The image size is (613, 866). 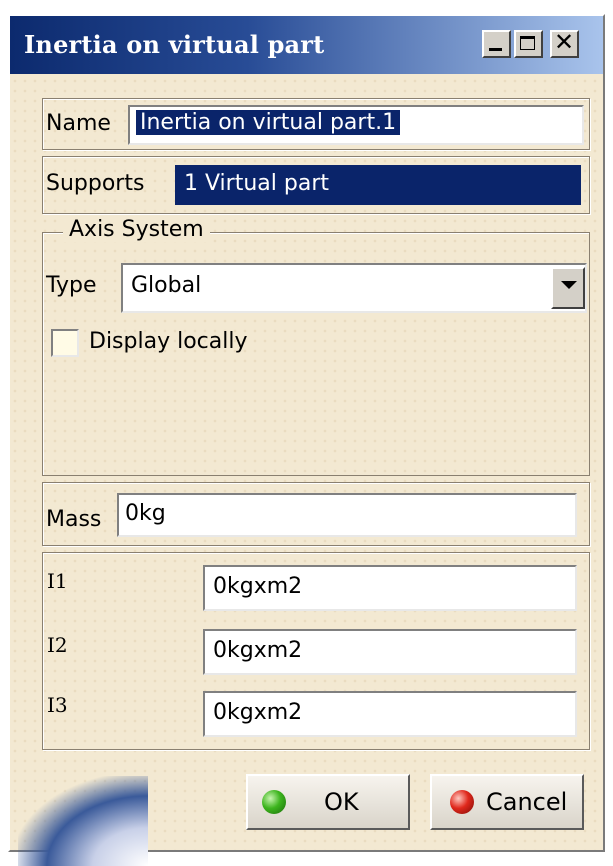 I want to click on cancel-label: Cancel, so click(x=527, y=802).